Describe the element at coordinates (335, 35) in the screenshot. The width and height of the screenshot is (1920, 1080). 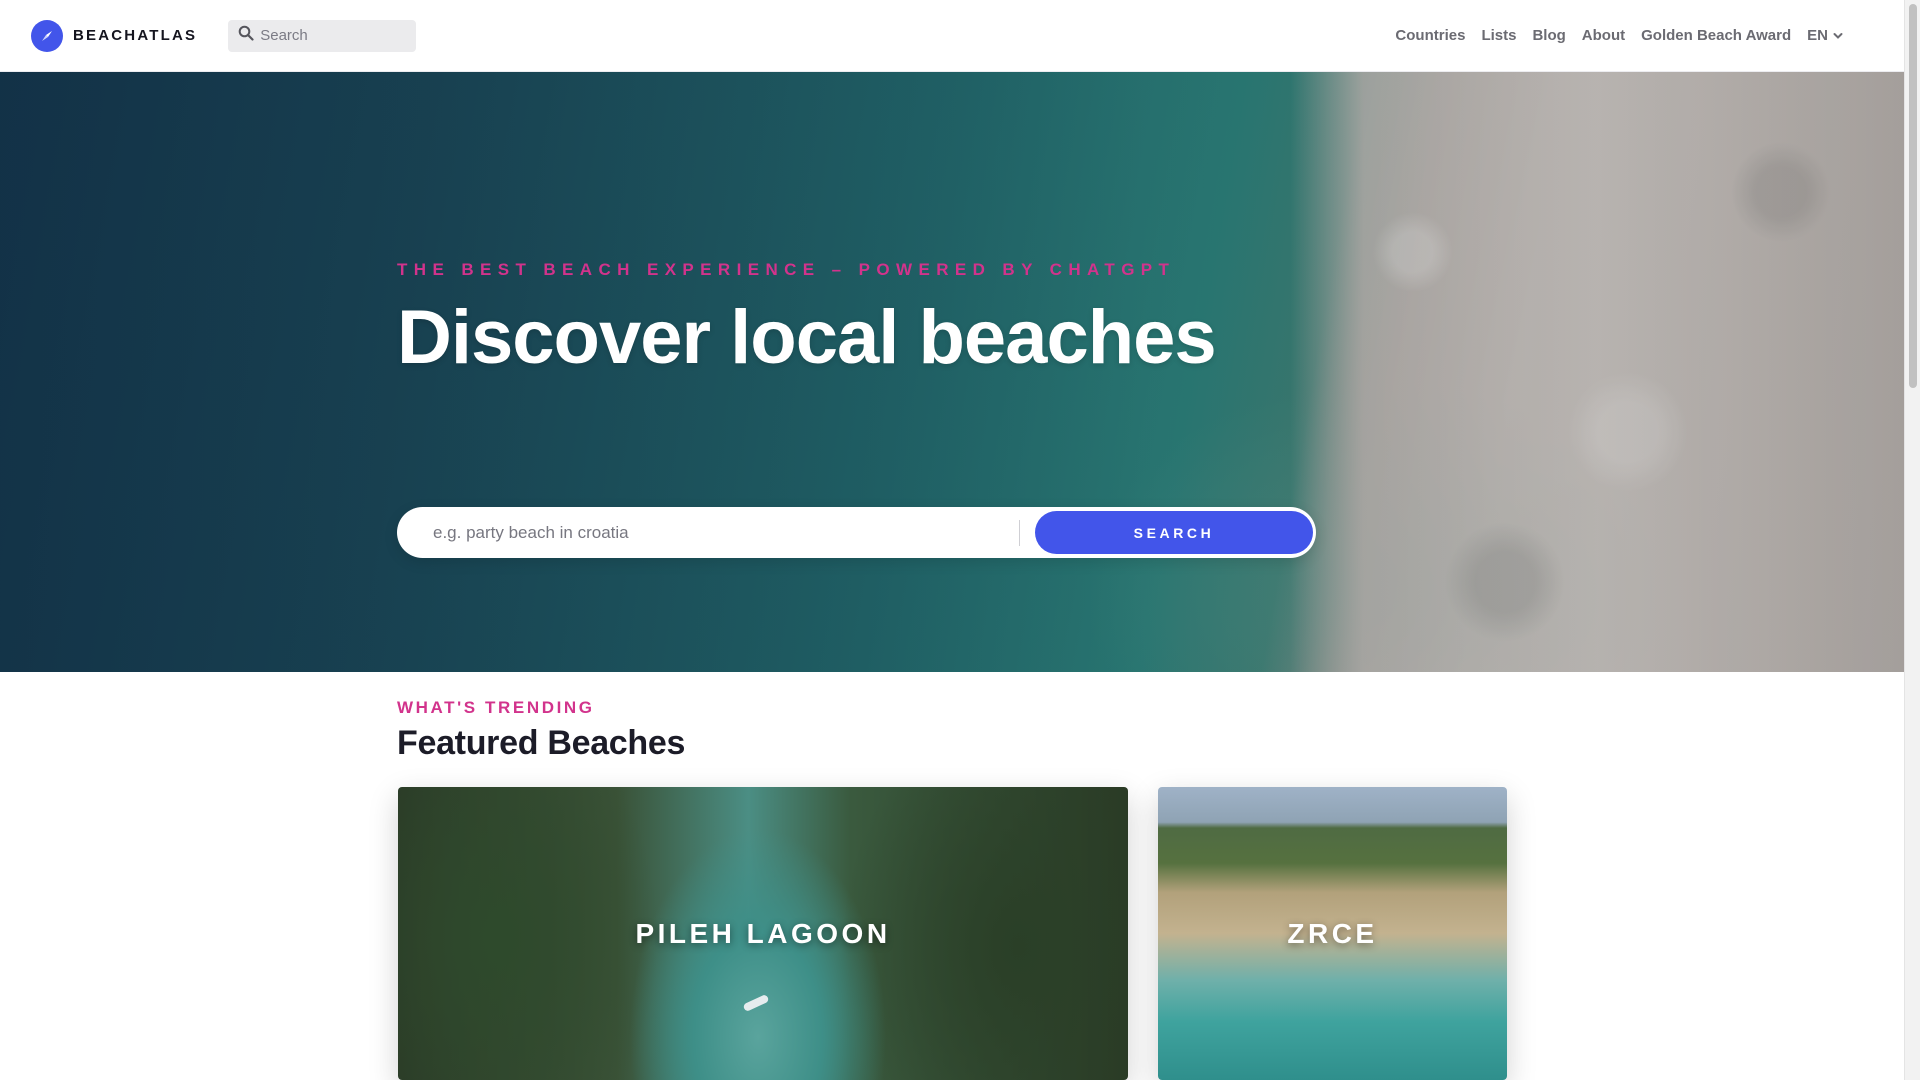
I see `nav-search-input` at that location.